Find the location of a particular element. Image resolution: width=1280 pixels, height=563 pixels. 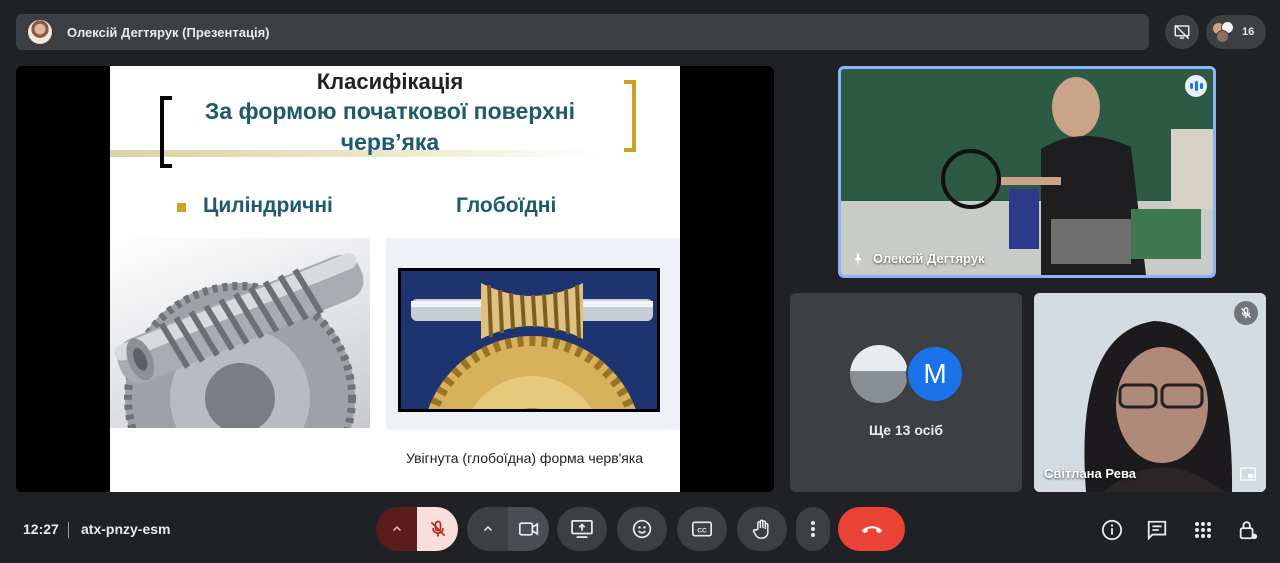

bullet-marker is located at coordinates (181, 207).